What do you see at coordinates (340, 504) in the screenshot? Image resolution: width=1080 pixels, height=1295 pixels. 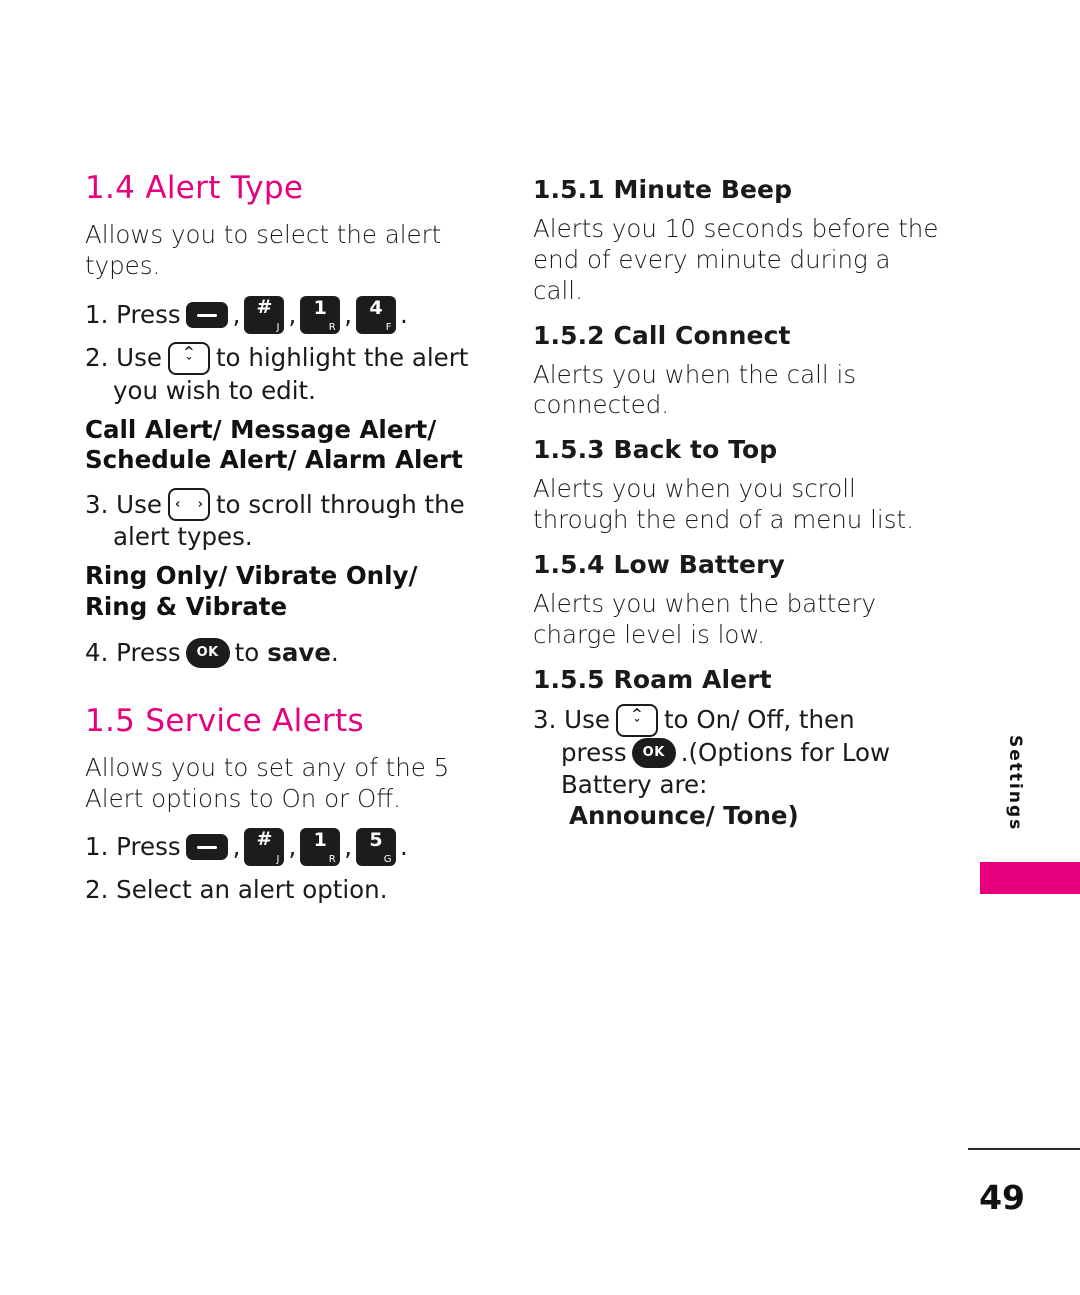 I see `step3-text: to scroll through the` at bounding box center [340, 504].